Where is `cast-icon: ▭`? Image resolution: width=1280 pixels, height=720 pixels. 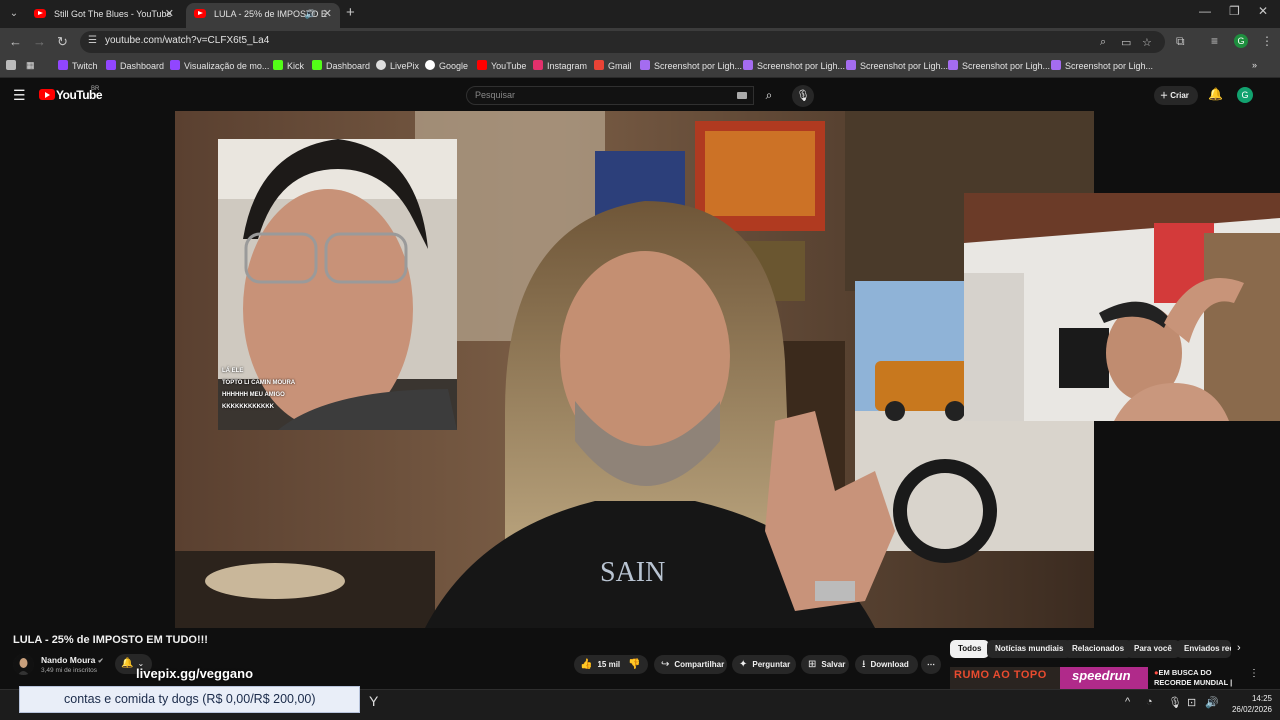
cast-icon: ▭ is located at coordinates (1126, 42).